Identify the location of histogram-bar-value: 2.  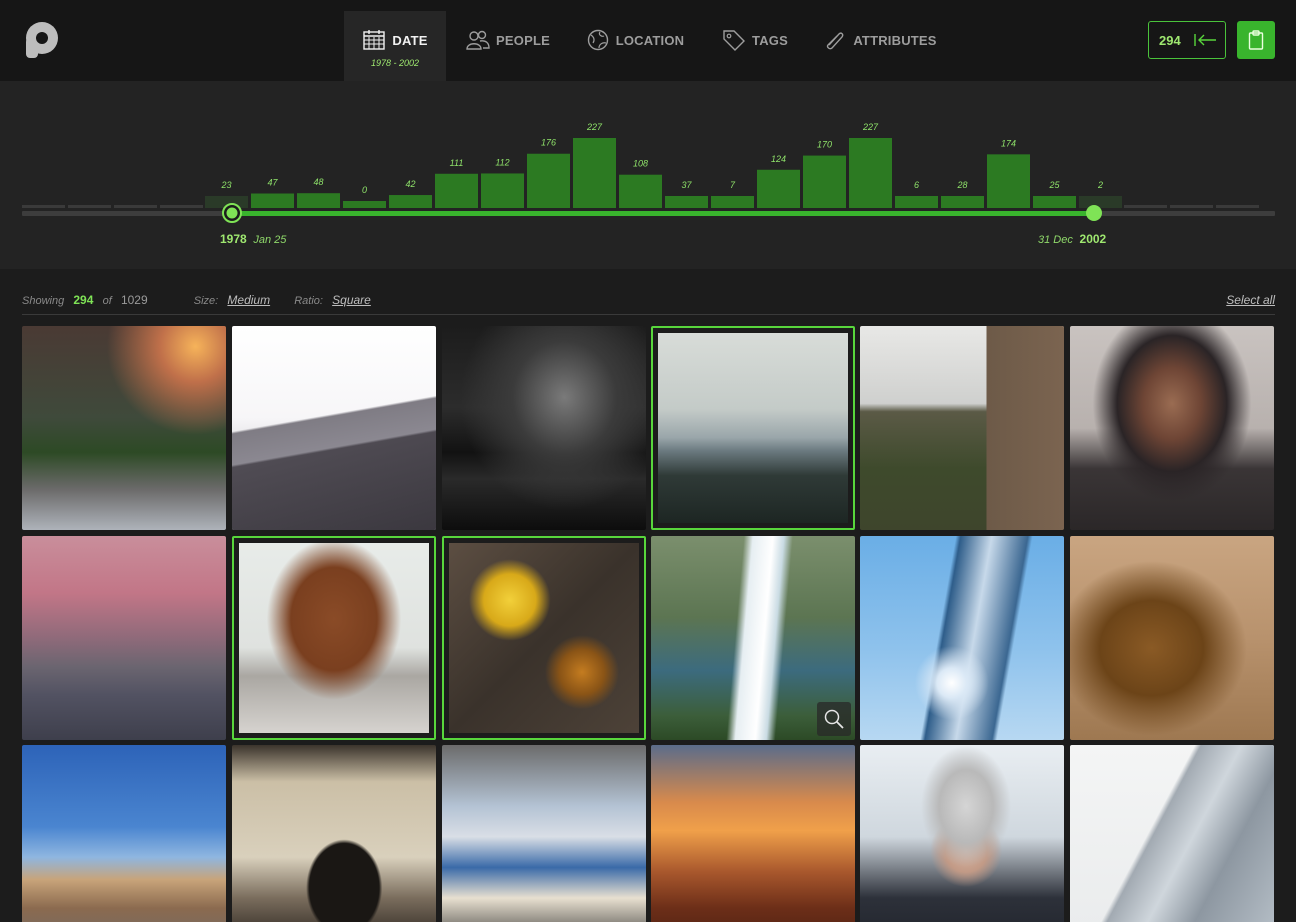
(1100, 185).